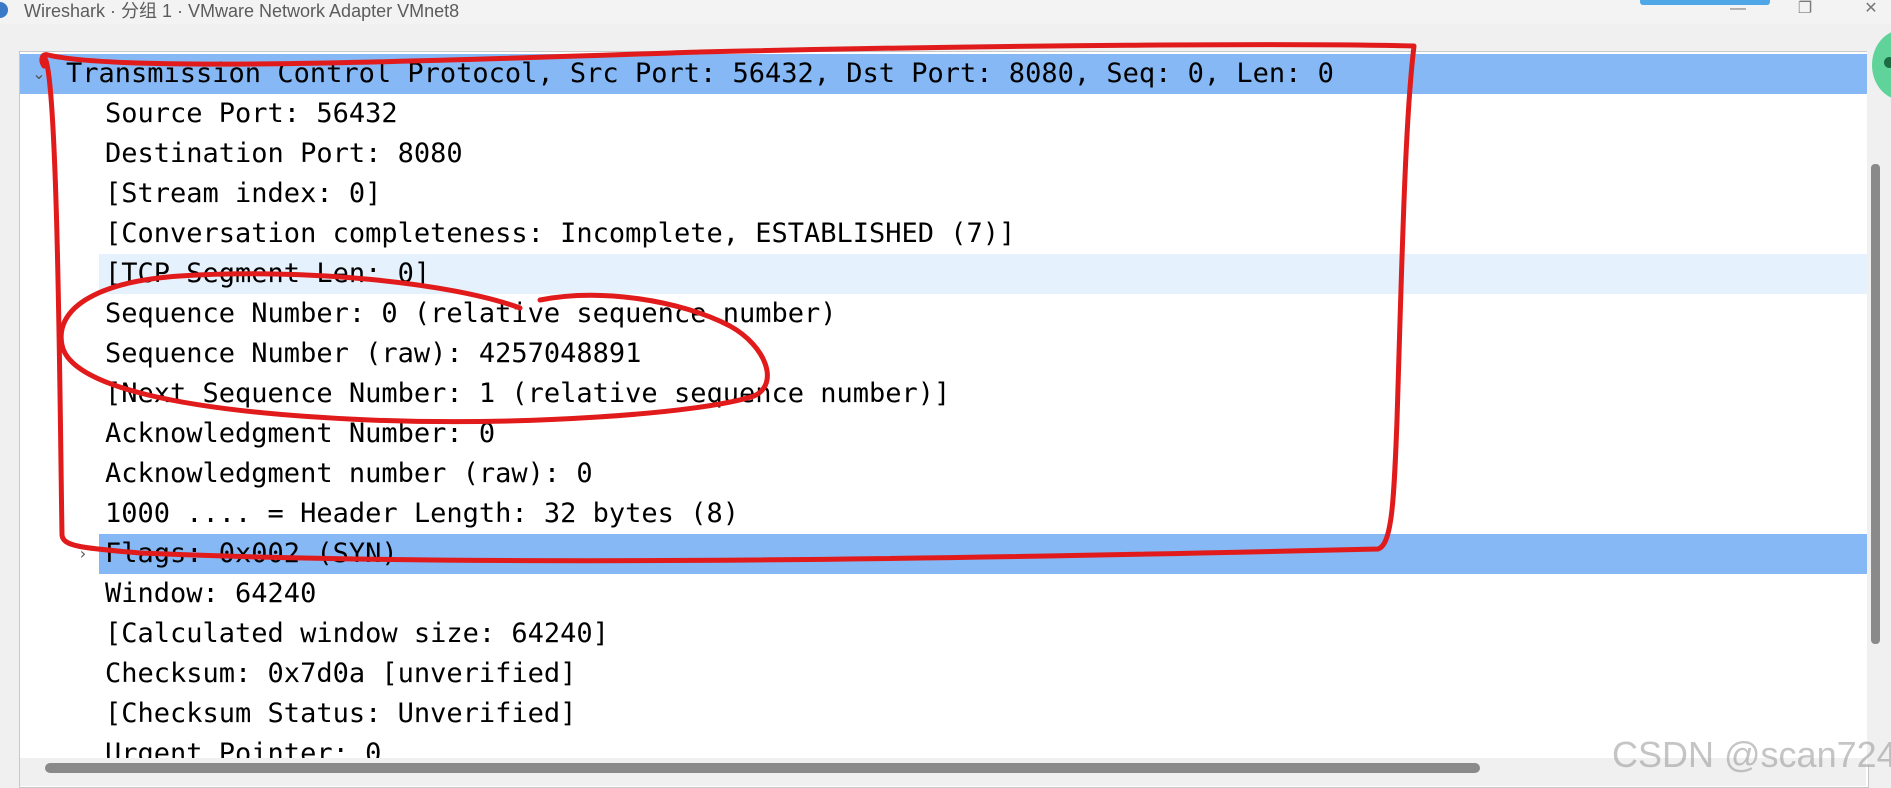  Describe the element at coordinates (1887, 62) in the screenshot. I see `floating-assistant-dot` at that location.